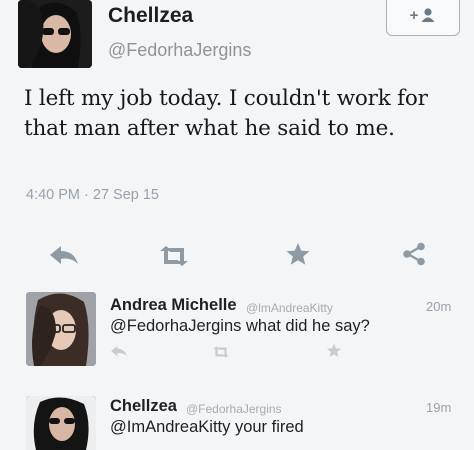 The height and width of the screenshot is (450, 474). Describe the element at coordinates (179, 50) in the screenshot. I see `main-handle: @FedorhaJergins` at that location.